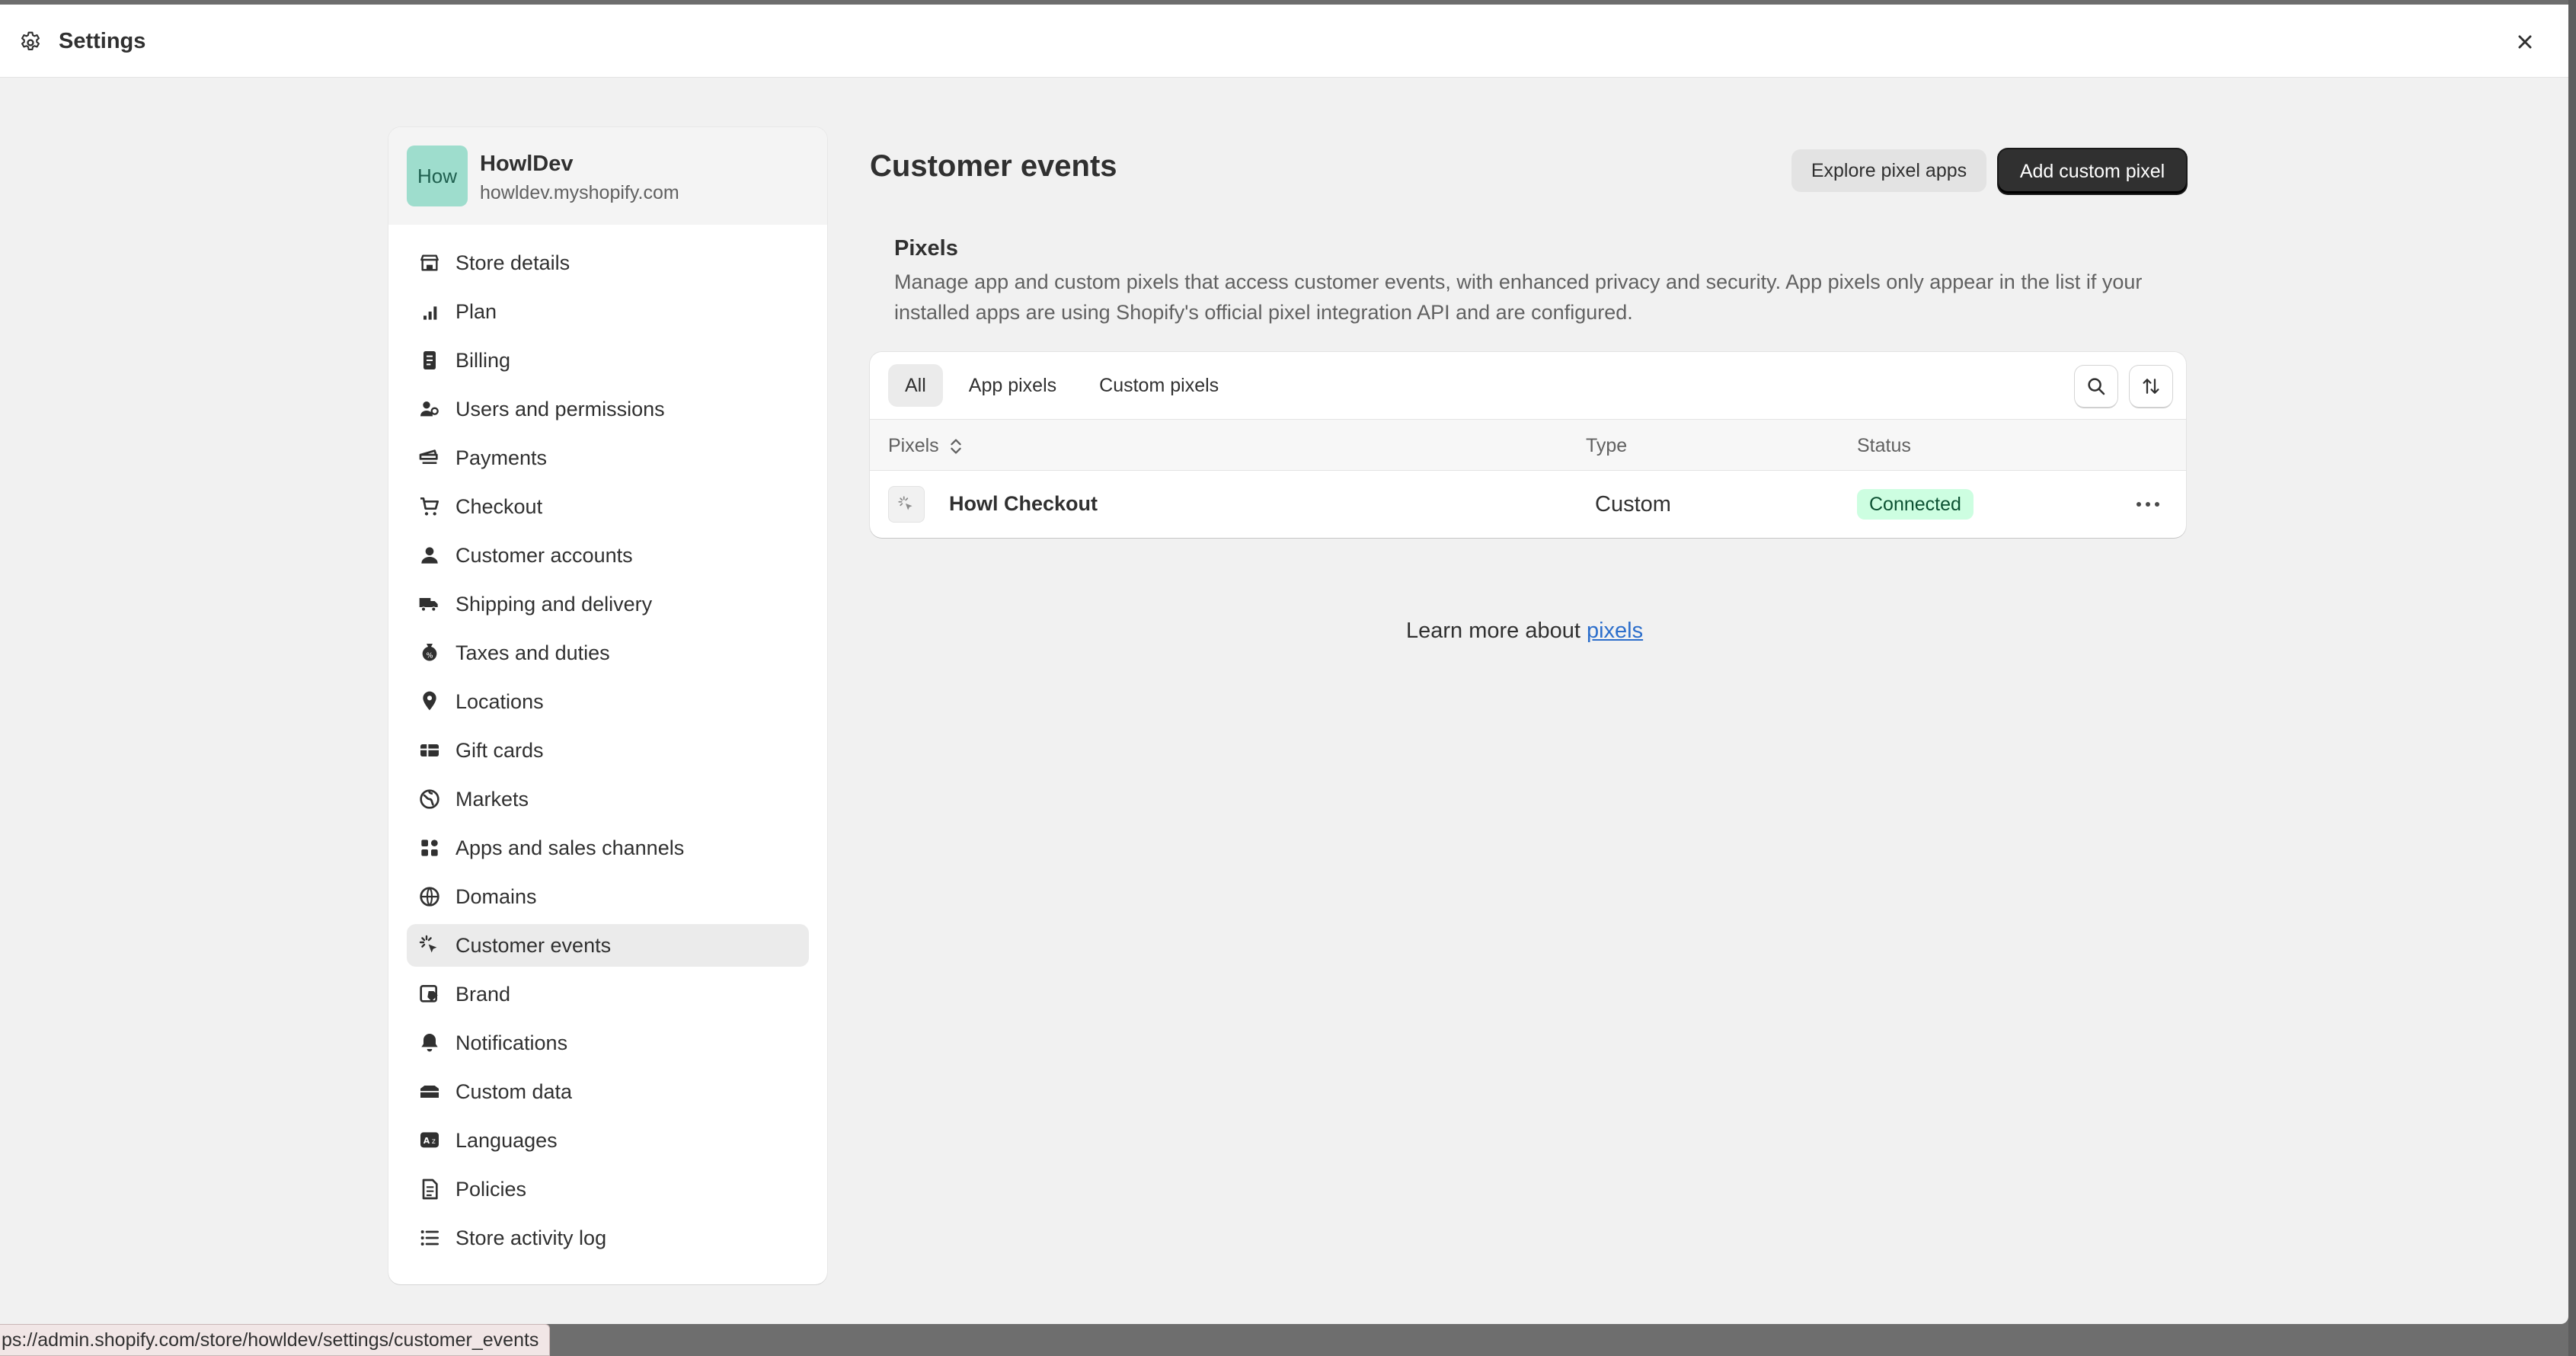  Describe the element at coordinates (429, 1238) in the screenshot. I see `list-icon` at that location.